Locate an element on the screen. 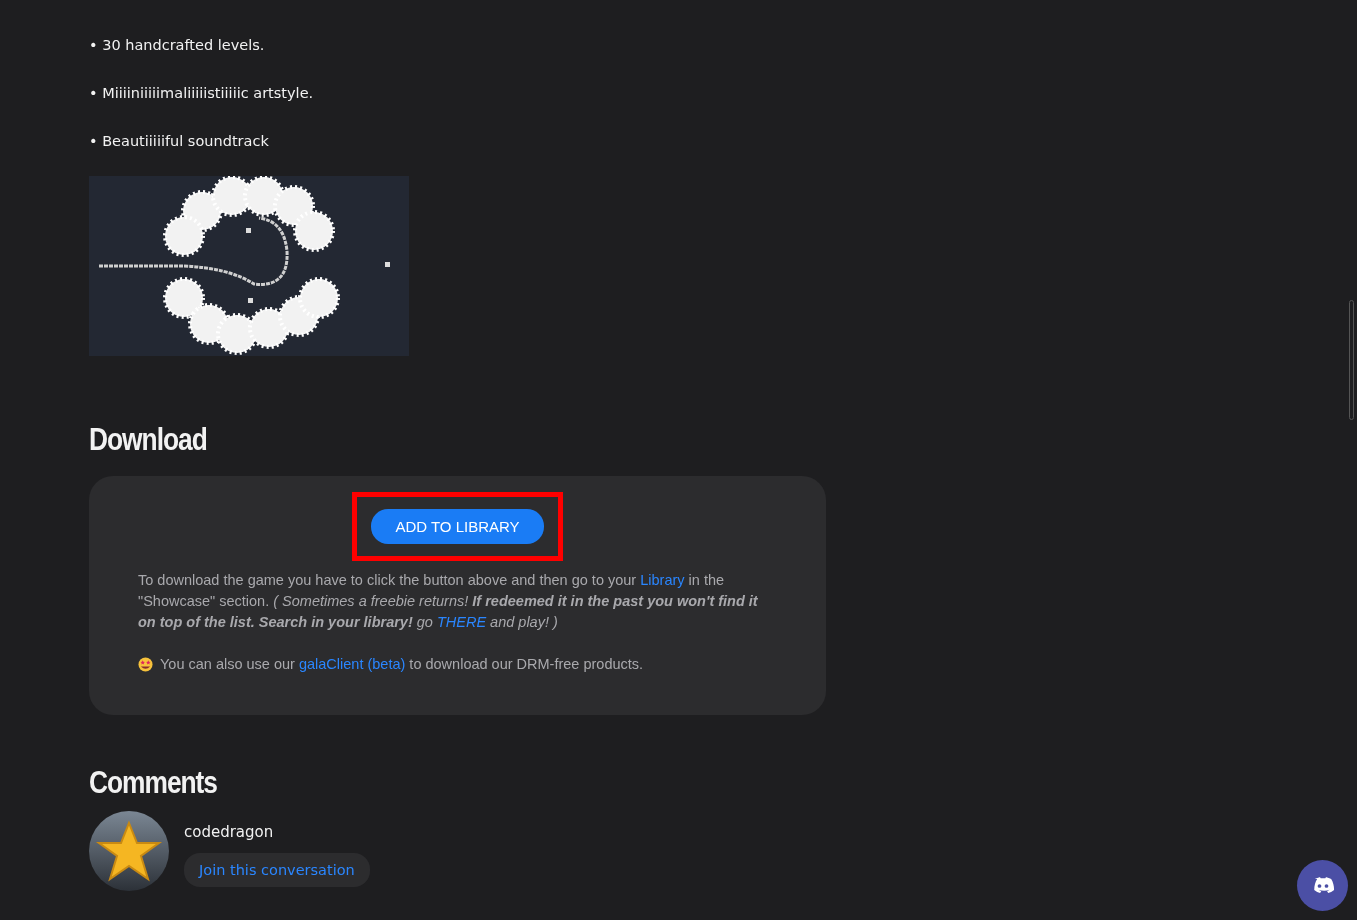 This screenshot has height=920, width=1357. username: codedragon is located at coordinates (229, 832).